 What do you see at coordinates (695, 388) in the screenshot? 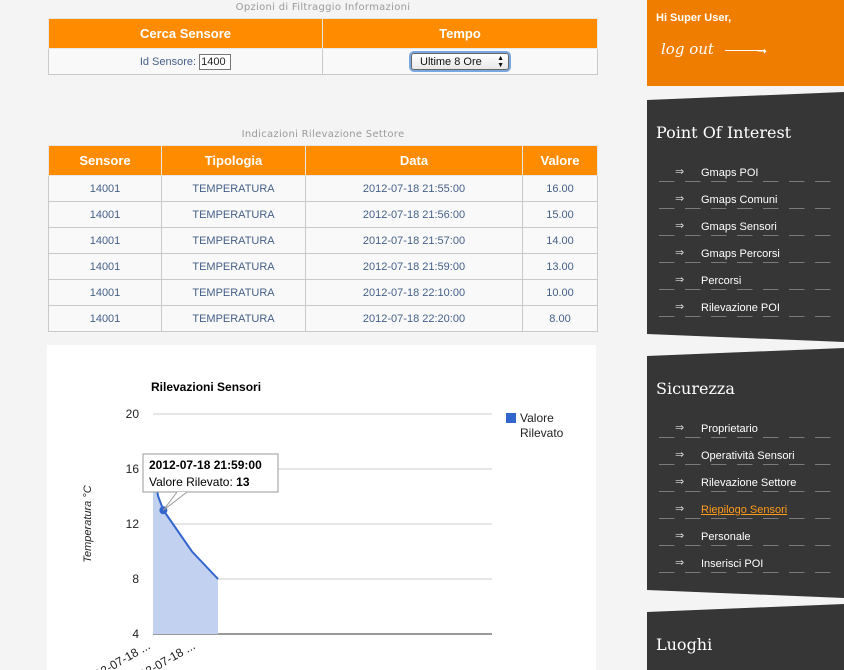
I see `panel-title: Sicurezza` at bounding box center [695, 388].